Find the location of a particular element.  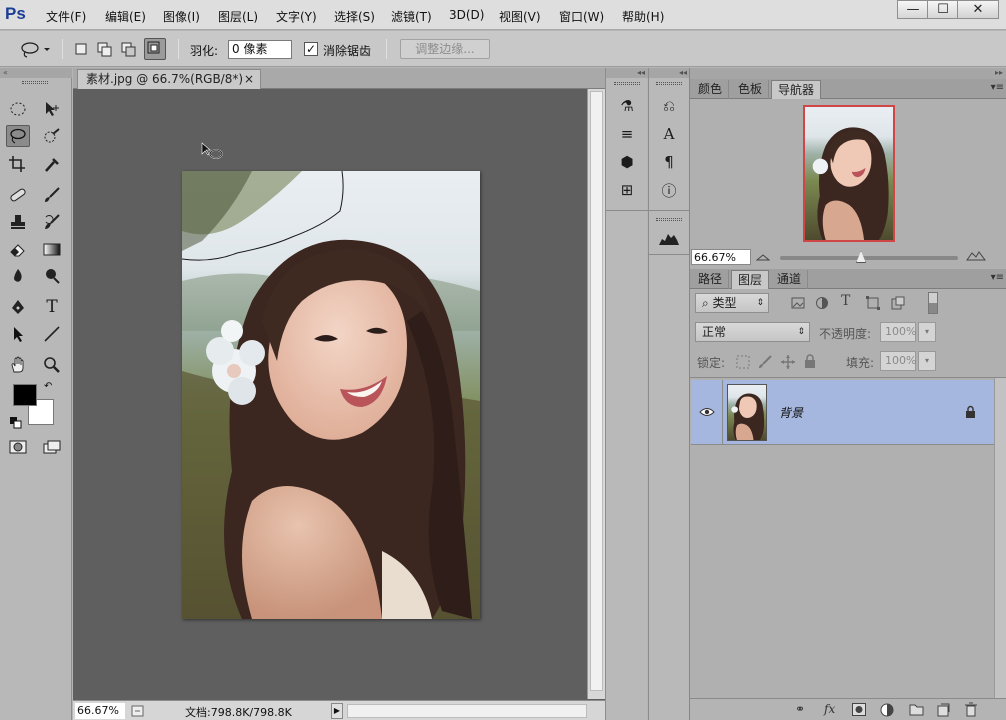

tab-paths: 路径 is located at coordinates (711, 279).